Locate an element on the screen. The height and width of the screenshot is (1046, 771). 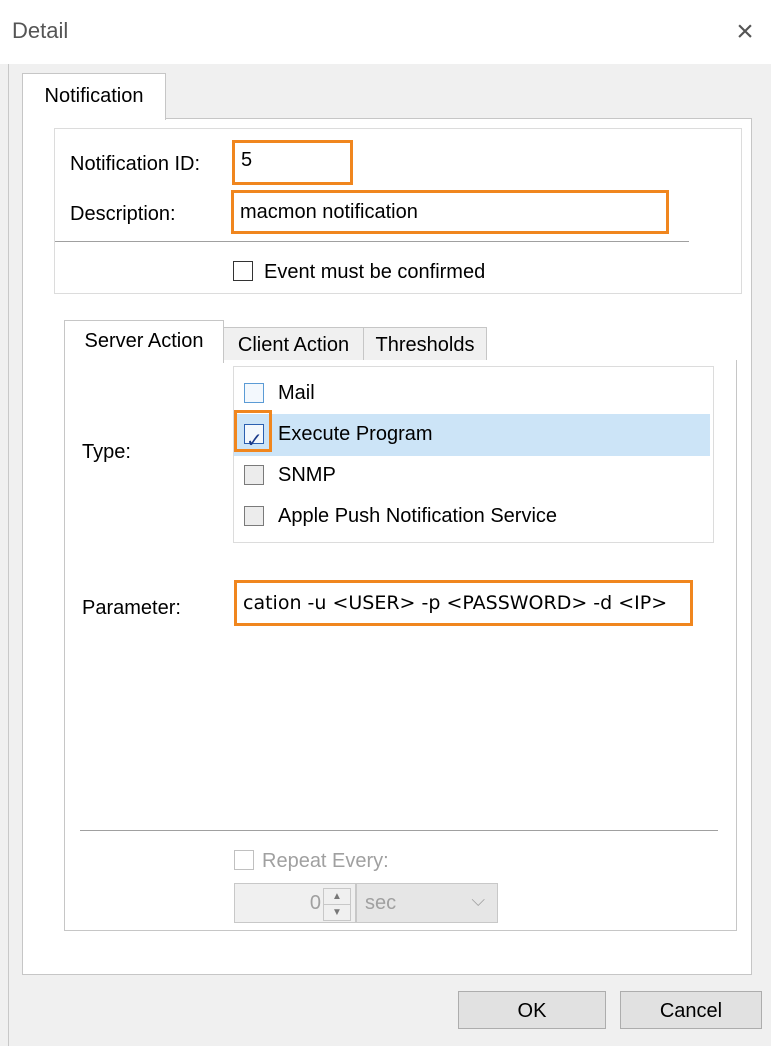
repeat-every-checkbox is located at coordinates (244, 860).